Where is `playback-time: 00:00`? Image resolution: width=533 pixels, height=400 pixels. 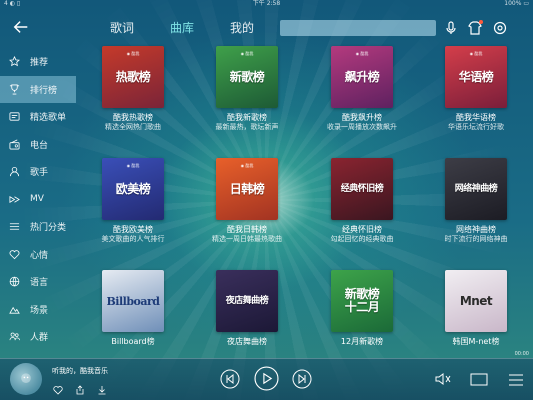
playback-time: 00:00 is located at coordinates (521, 354).